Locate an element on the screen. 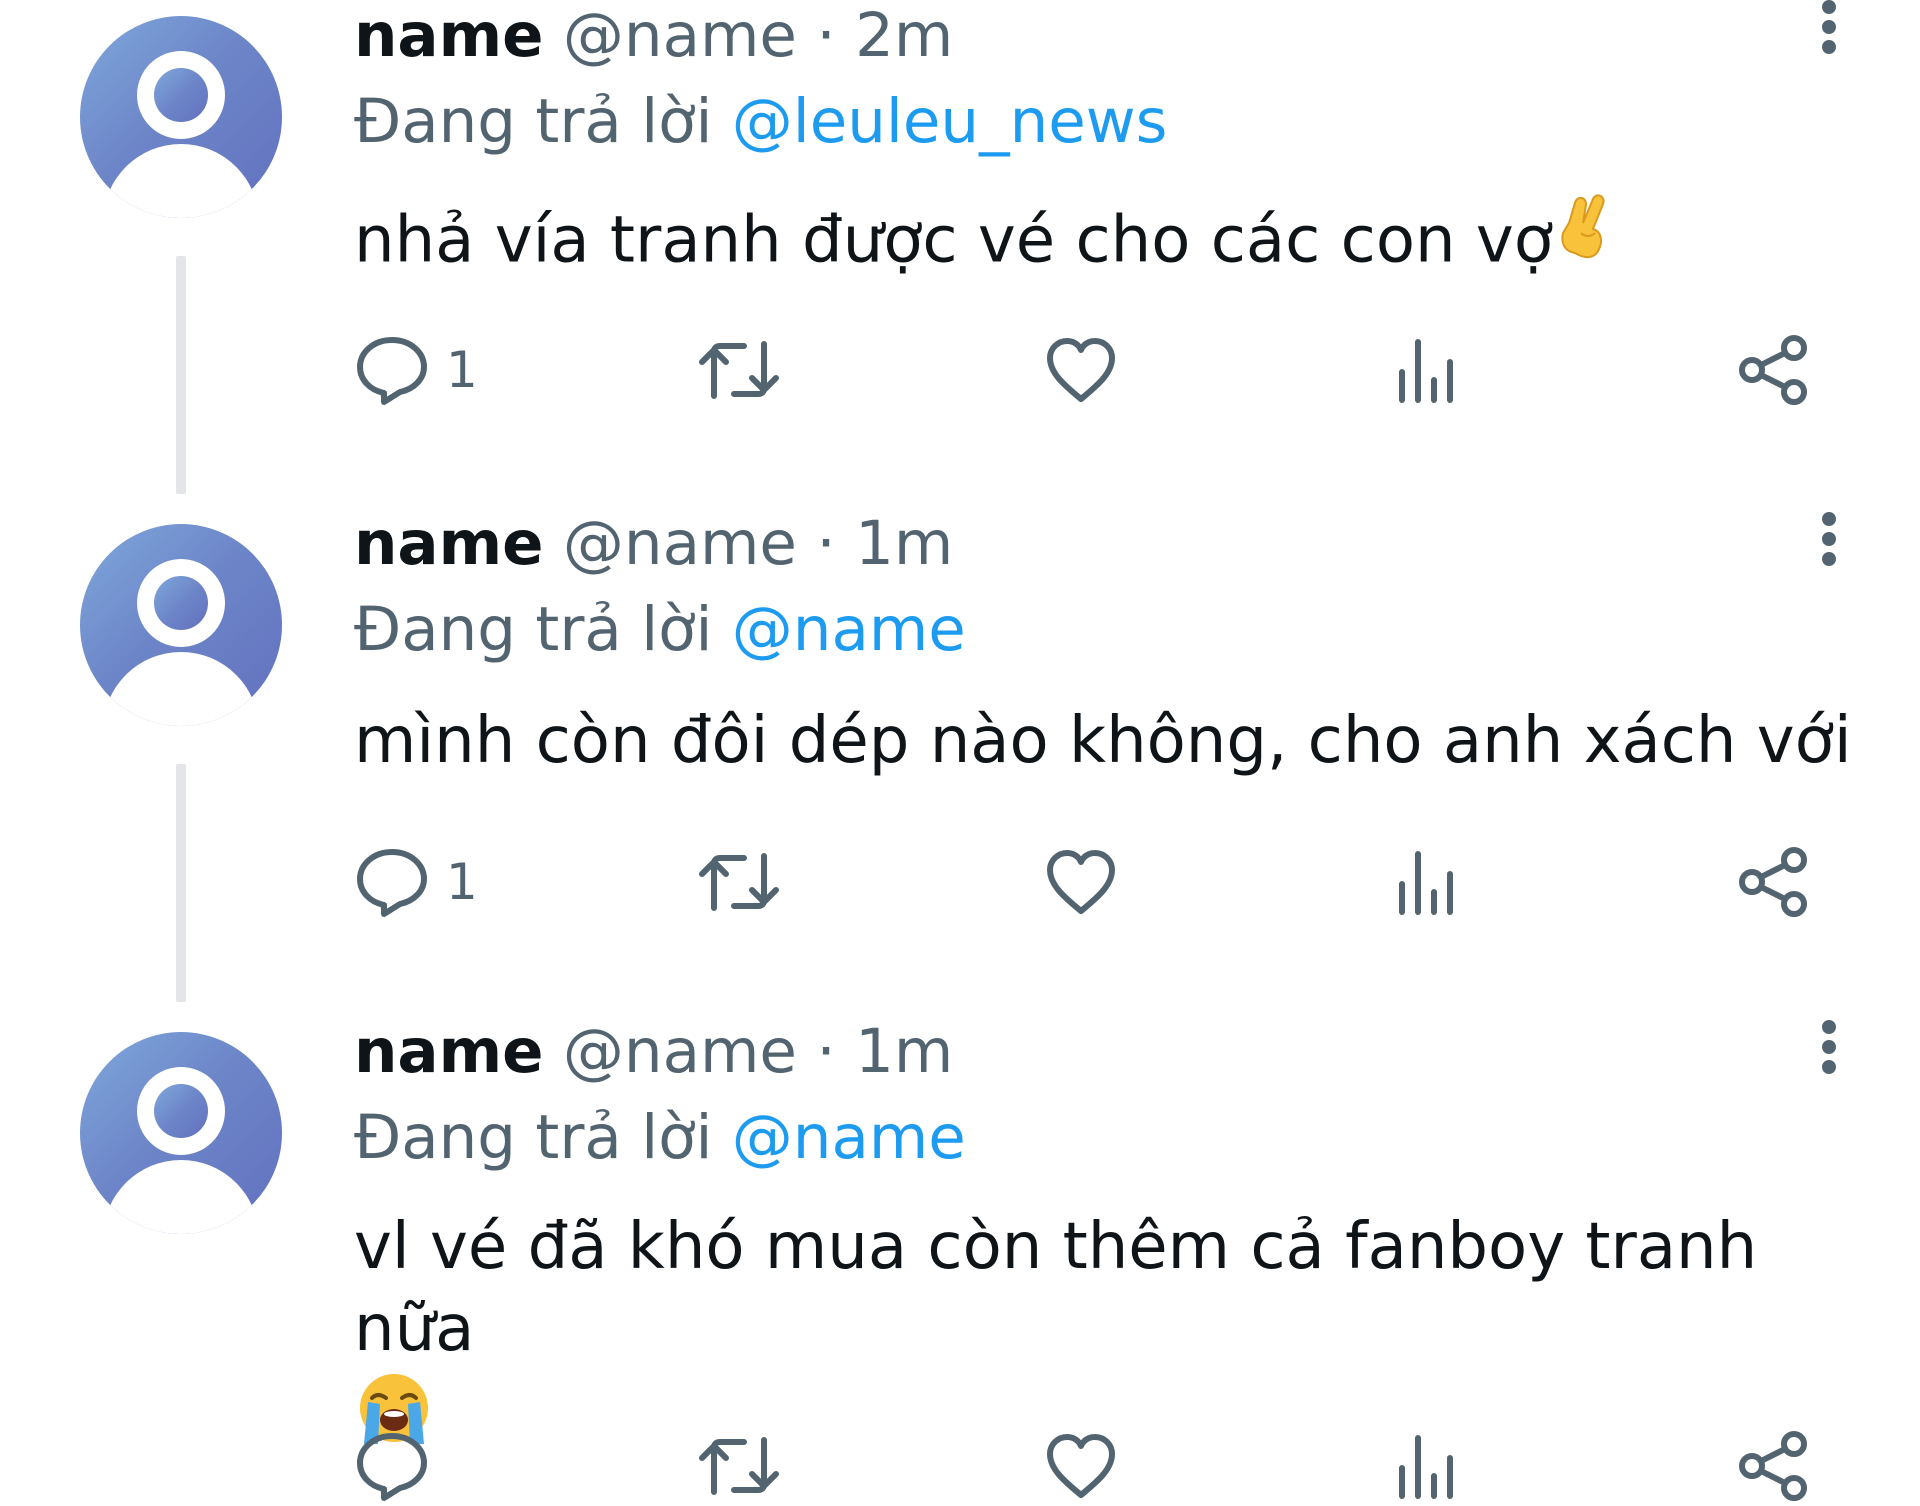  replying-to: Đang trả lời @leuleu_news is located at coordinates (760, 122).